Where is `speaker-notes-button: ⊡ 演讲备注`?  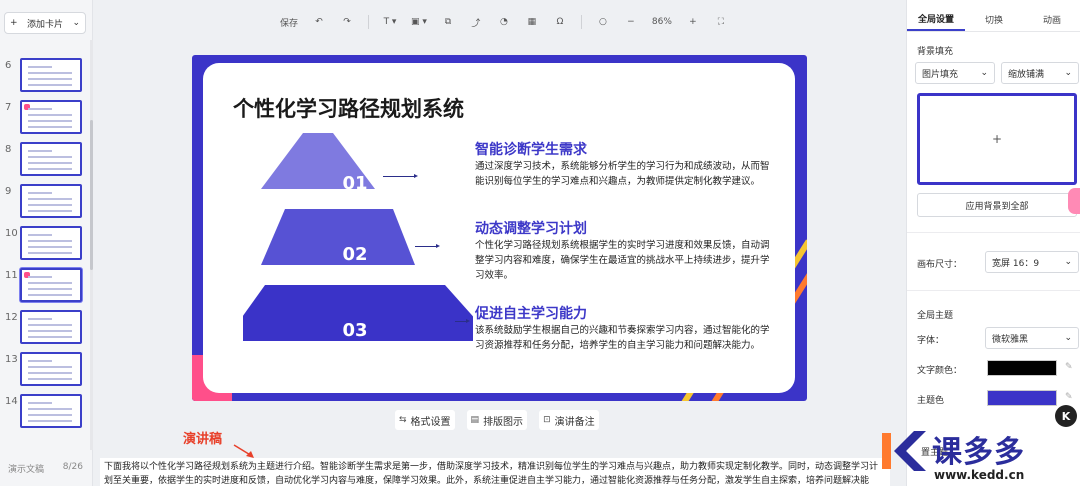
speaker-notes-button: ⊡ 演讲备注 is located at coordinates (569, 420).